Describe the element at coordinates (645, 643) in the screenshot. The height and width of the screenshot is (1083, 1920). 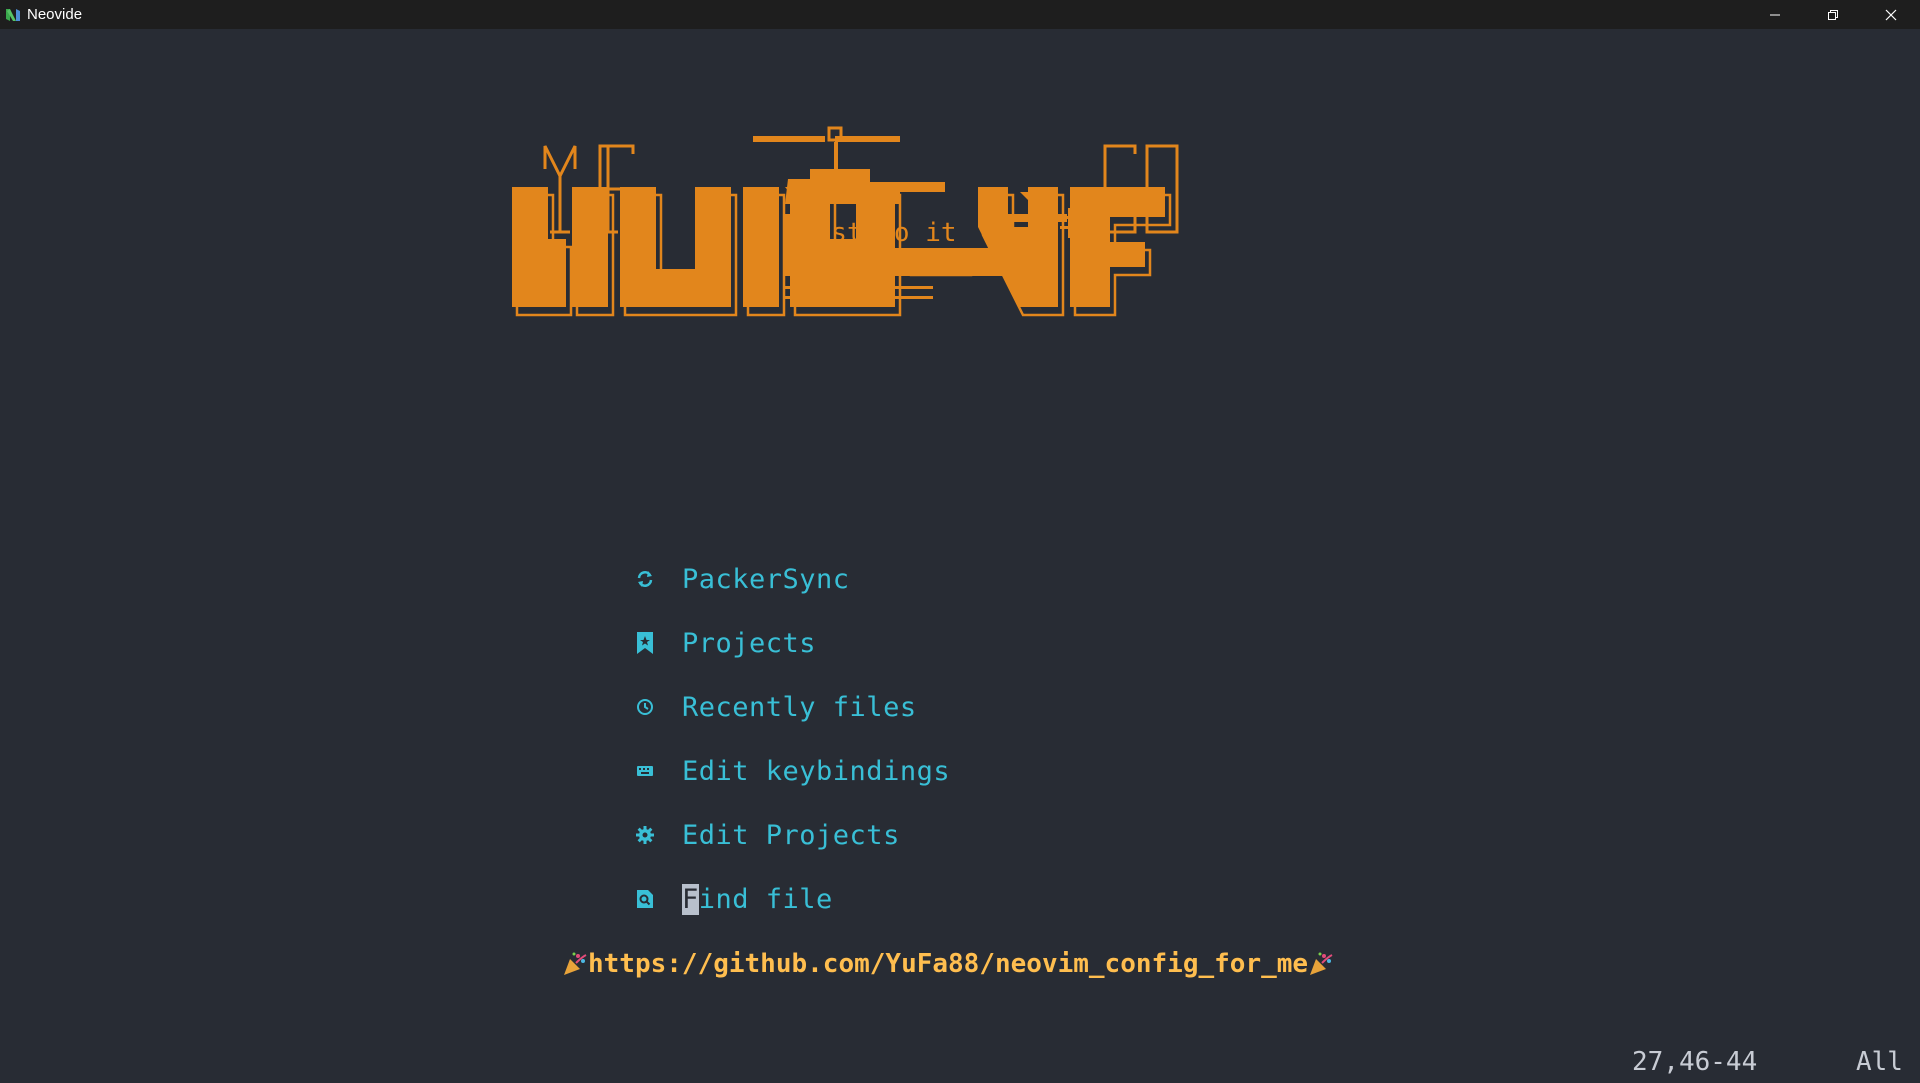
I see `bookmark-icon` at that location.